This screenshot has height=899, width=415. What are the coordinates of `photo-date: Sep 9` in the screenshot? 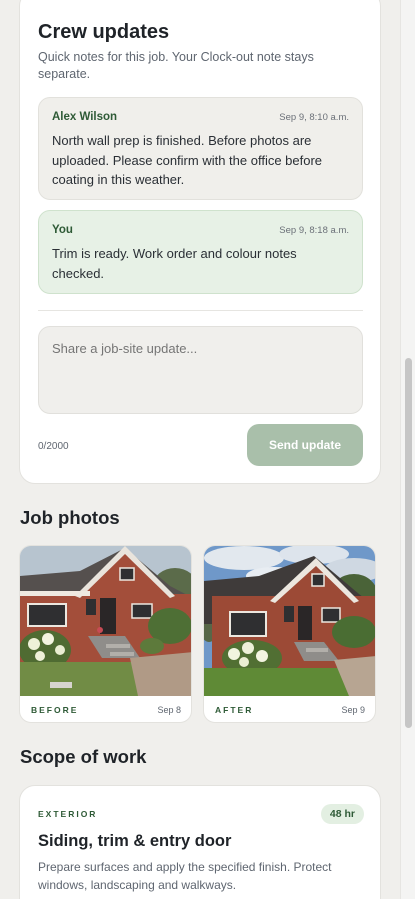 It's located at (353, 710).